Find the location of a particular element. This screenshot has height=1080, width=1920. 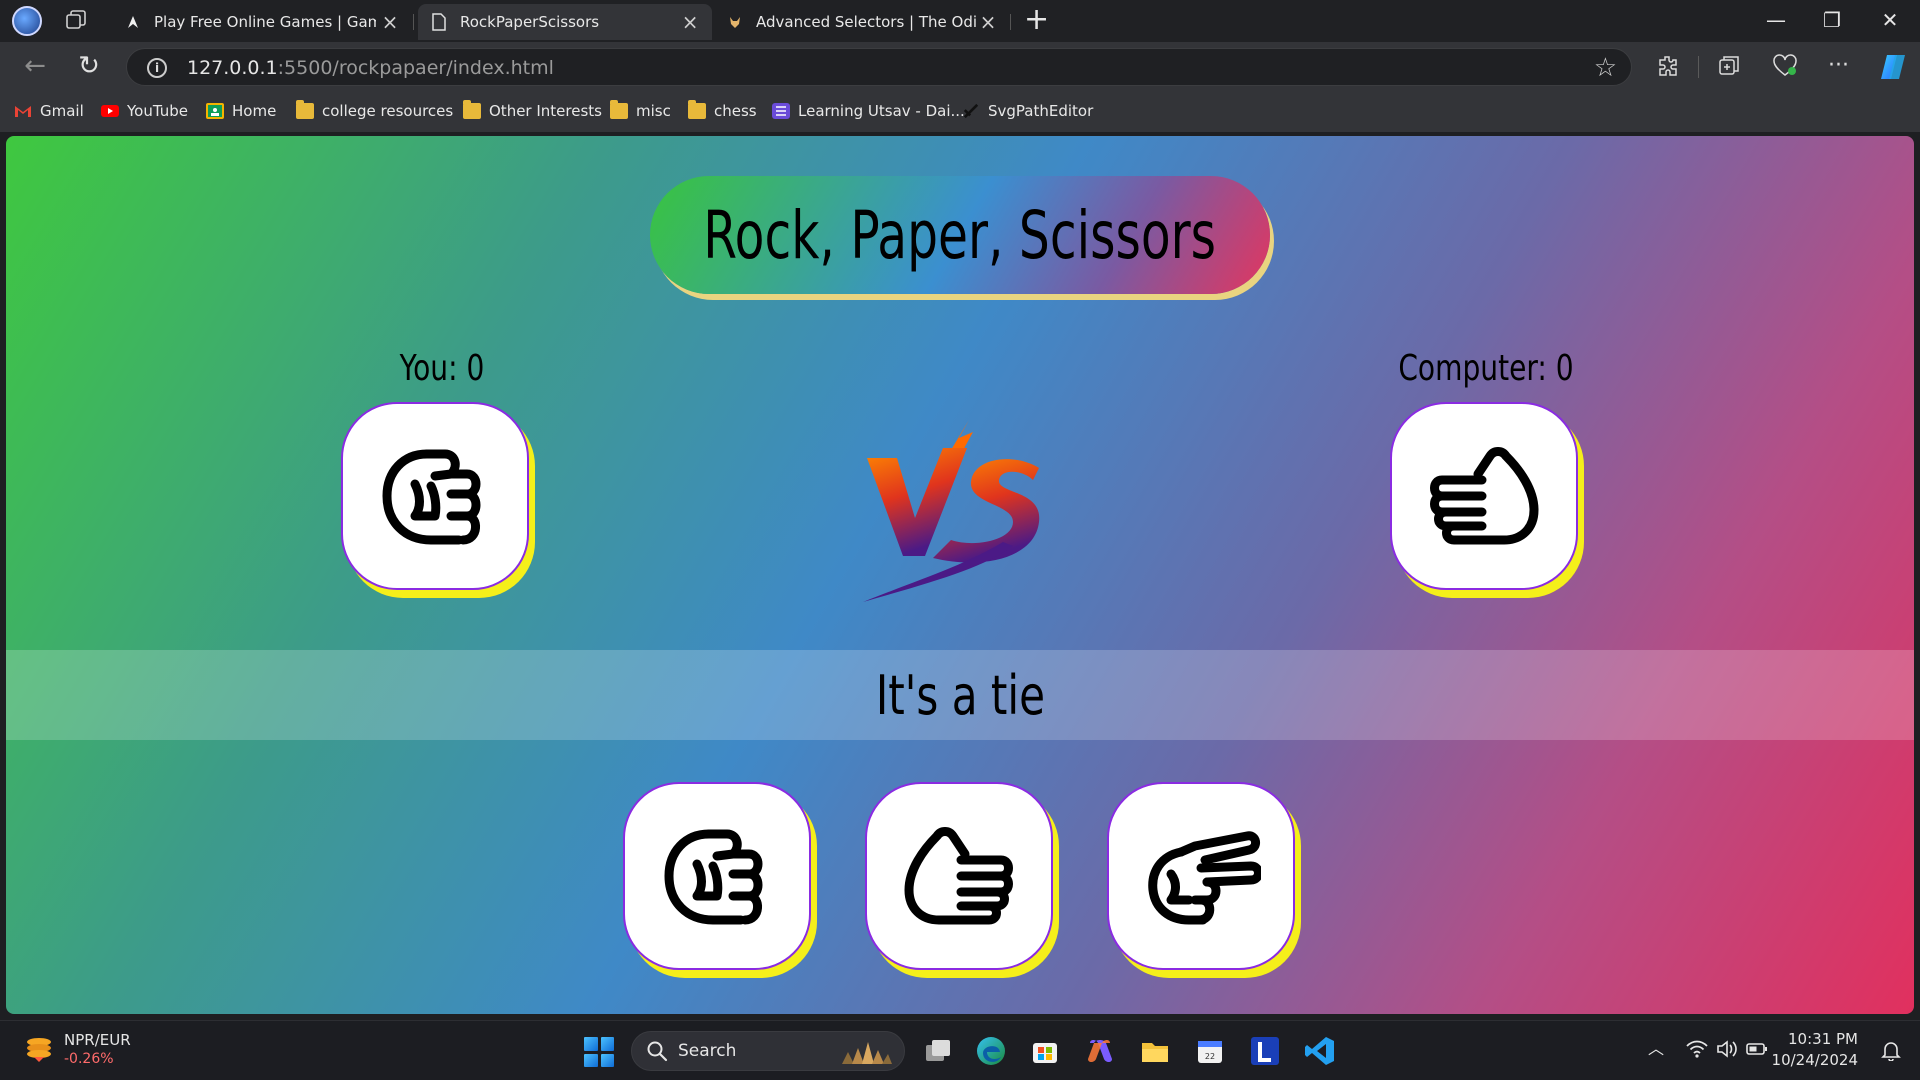

close-window-icon: ✕ is located at coordinates (1890, 20).